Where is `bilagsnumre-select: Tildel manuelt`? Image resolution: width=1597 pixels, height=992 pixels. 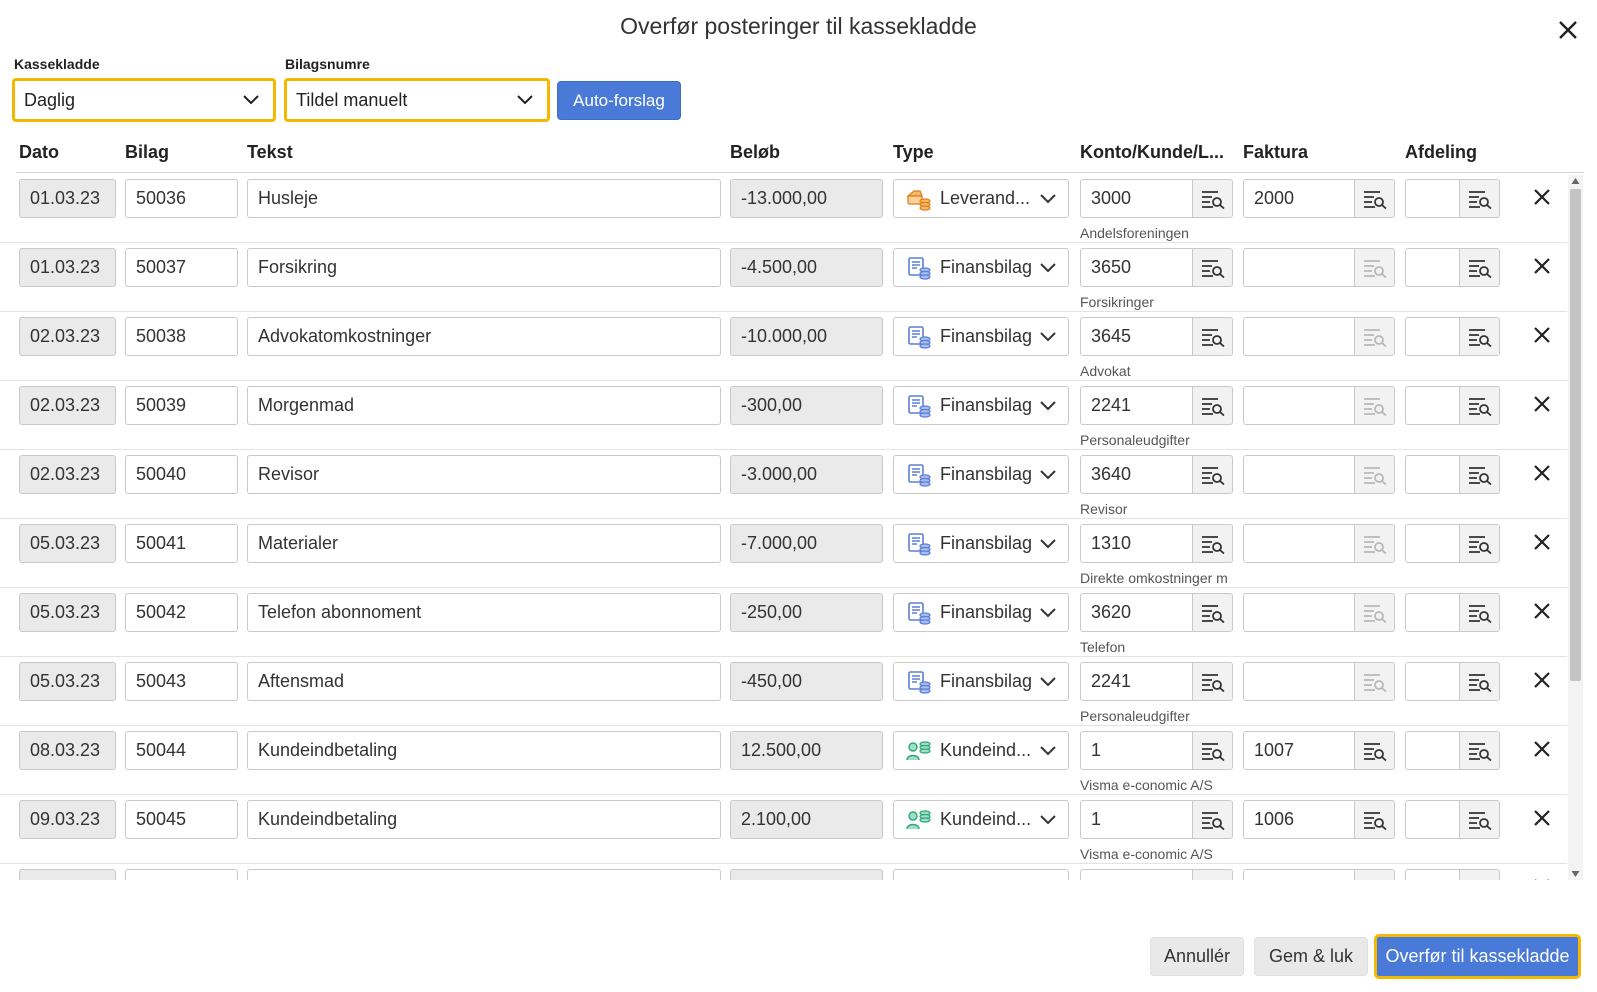
bilagsnumre-select: Tildel manuelt is located at coordinates (417, 100).